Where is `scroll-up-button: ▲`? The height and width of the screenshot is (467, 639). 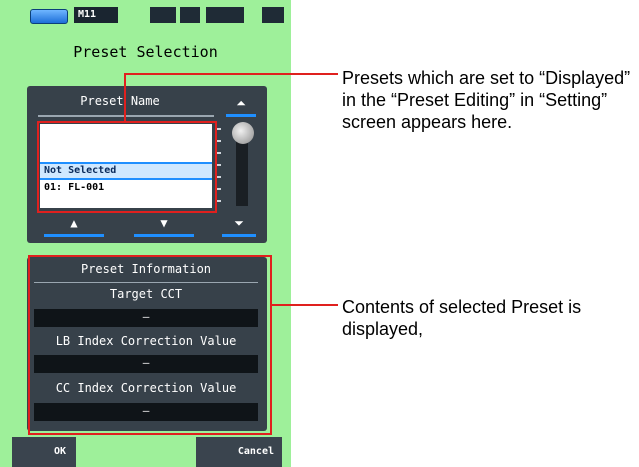
scroll-up-button: ▲ is located at coordinates (74, 224).